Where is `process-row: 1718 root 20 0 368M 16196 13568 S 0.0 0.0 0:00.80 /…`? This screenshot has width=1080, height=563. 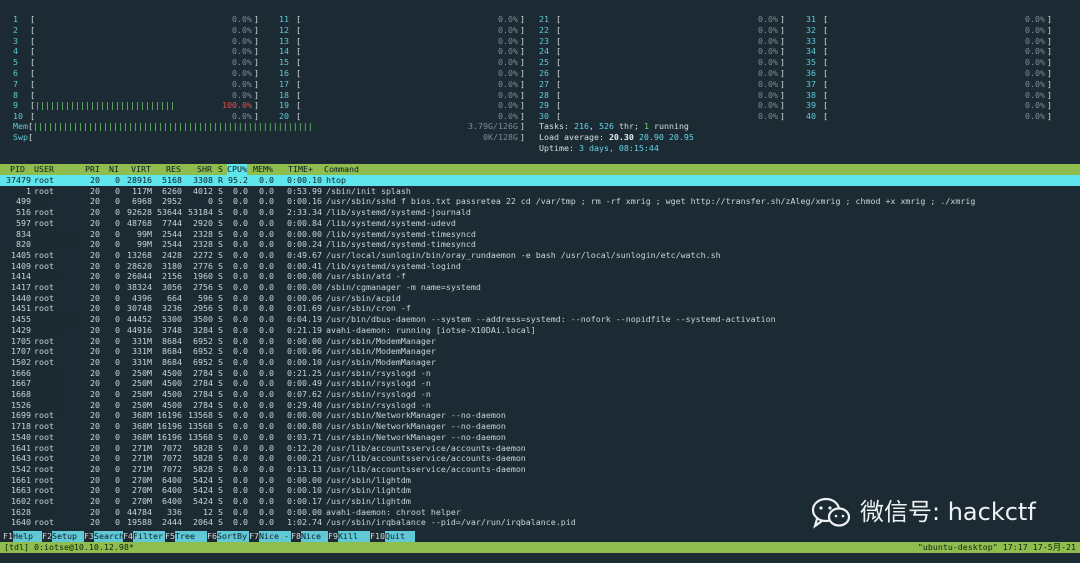 process-row: 1718 root 20 0 368M 16196 13568 S 0.0 0.0 0:00.80 /… is located at coordinates (540, 426).